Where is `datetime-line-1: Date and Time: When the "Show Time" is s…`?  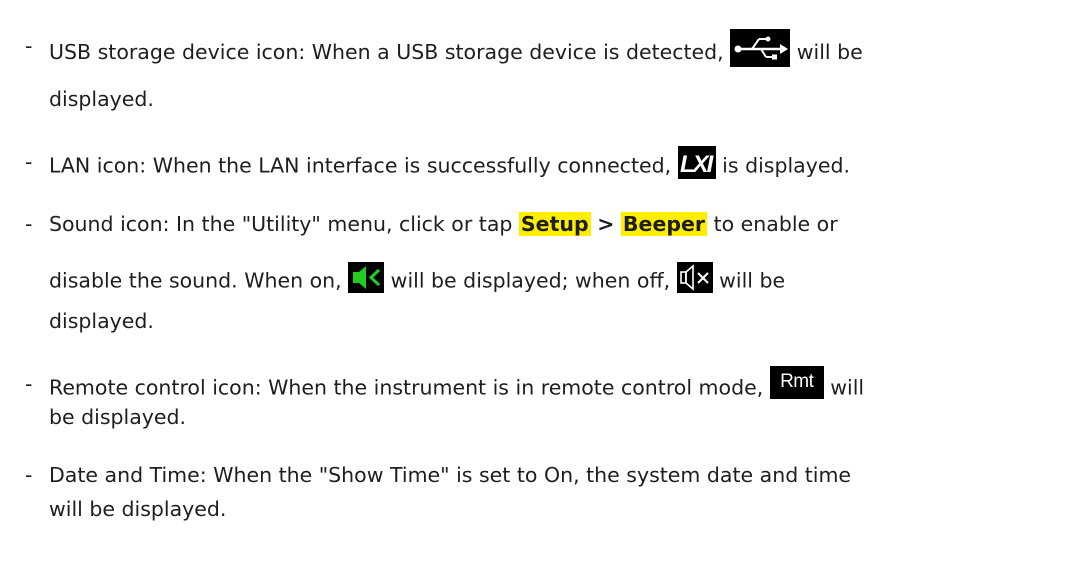
datetime-line-1: Date and Time: When the "Show Time" is s… is located at coordinates (450, 475).